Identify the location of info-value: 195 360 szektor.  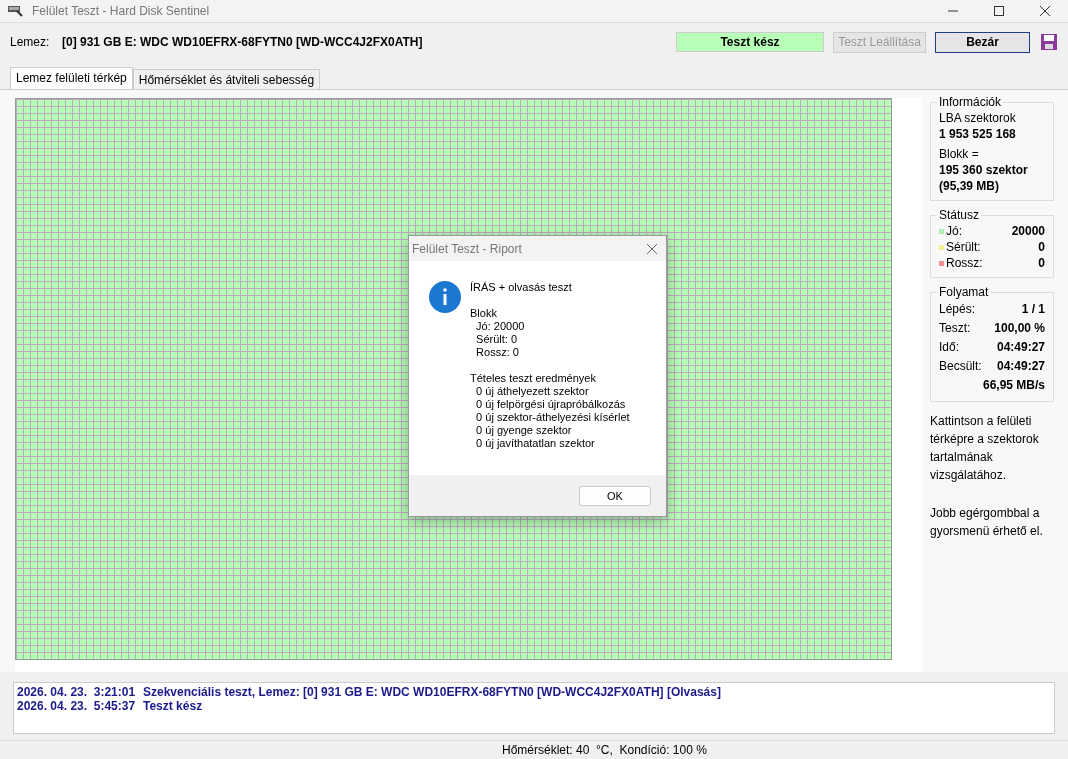
(984, 170).